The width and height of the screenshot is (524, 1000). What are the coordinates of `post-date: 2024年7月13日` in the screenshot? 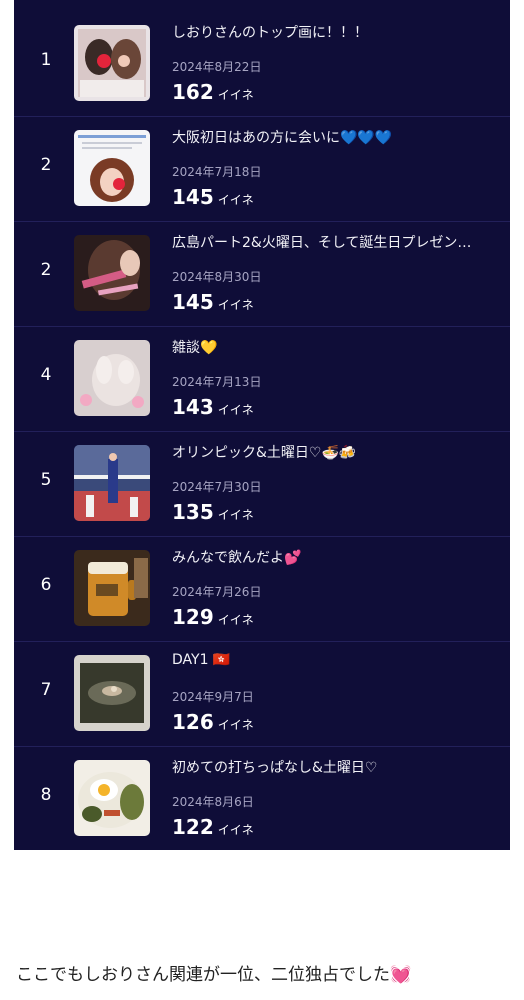 It's located at (217, 382).